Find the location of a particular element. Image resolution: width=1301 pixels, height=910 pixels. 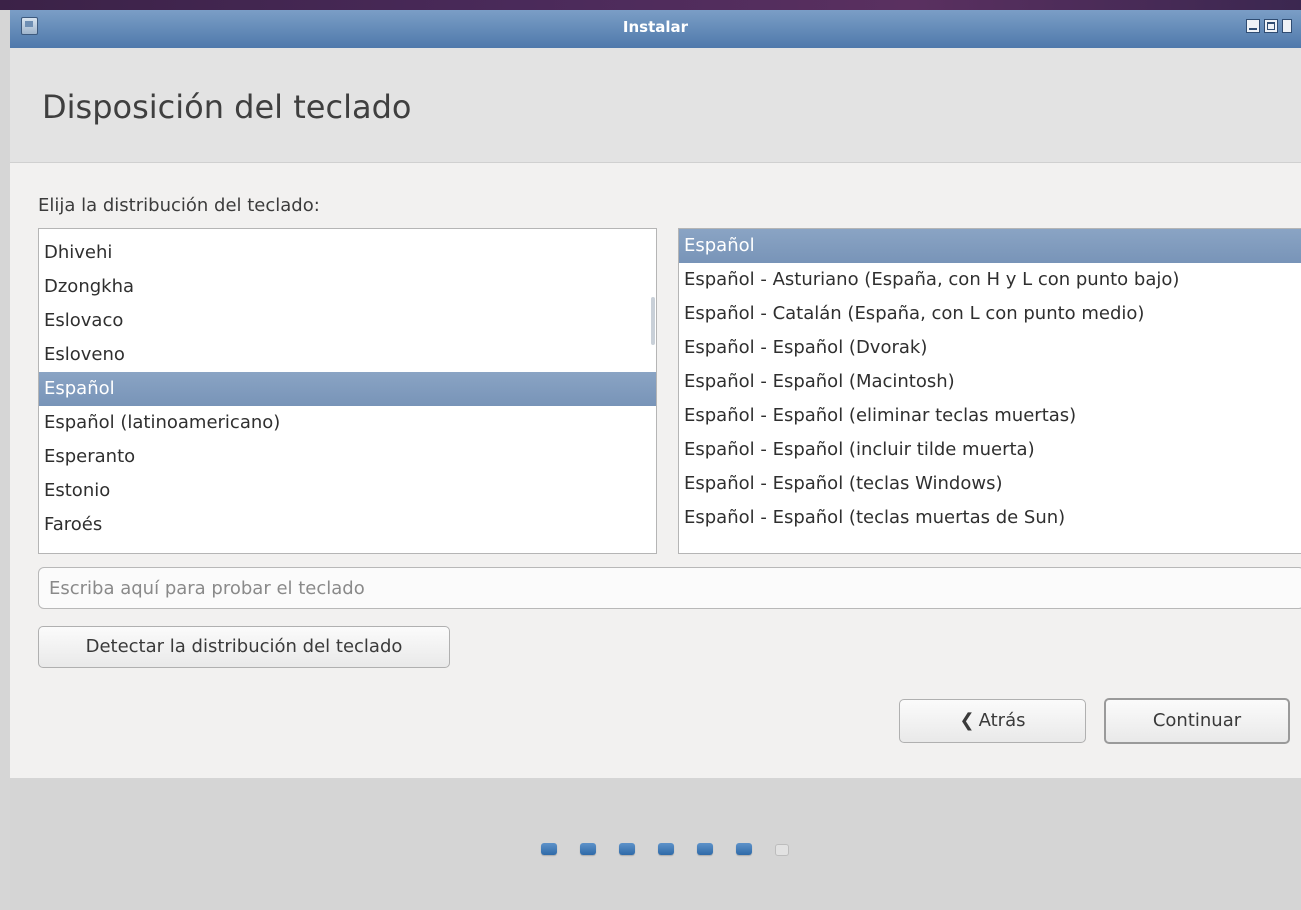

layout-list-item: Español is located at coordinates (347, 389).